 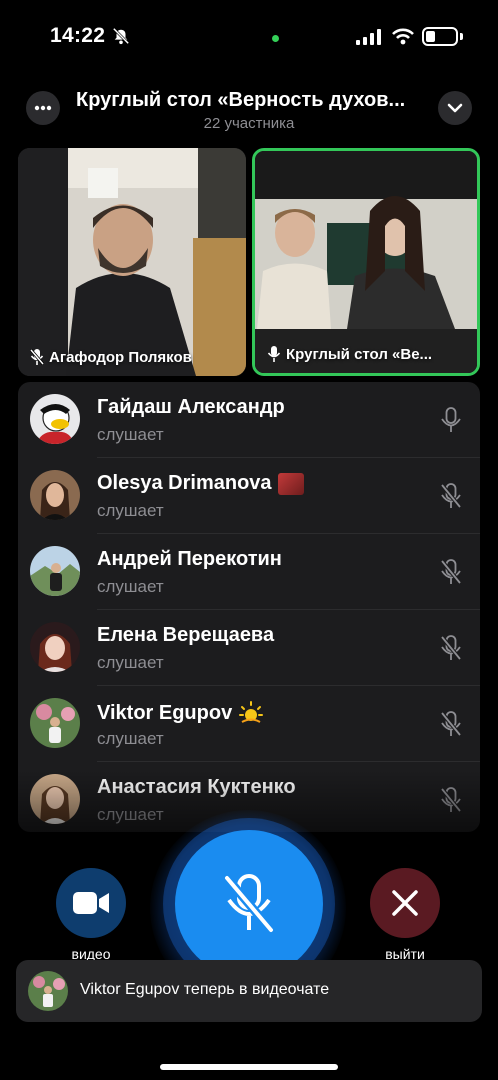 What do you see at coordinates (249, 123) in the screenshot?
I see `participant-count: 22 участника` at bounding box center [249, 123].